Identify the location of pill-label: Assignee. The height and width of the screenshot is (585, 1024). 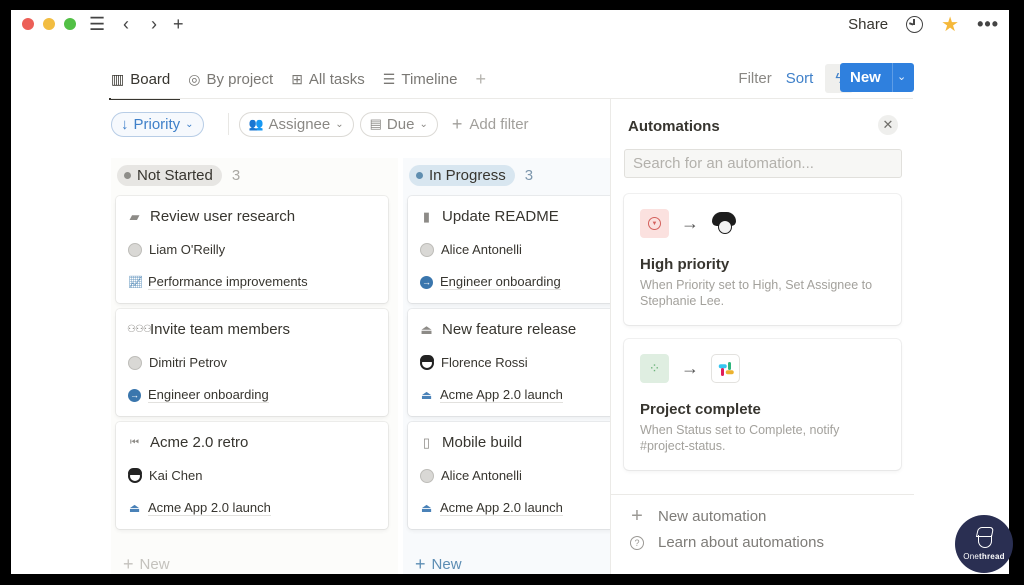
(299, 124).